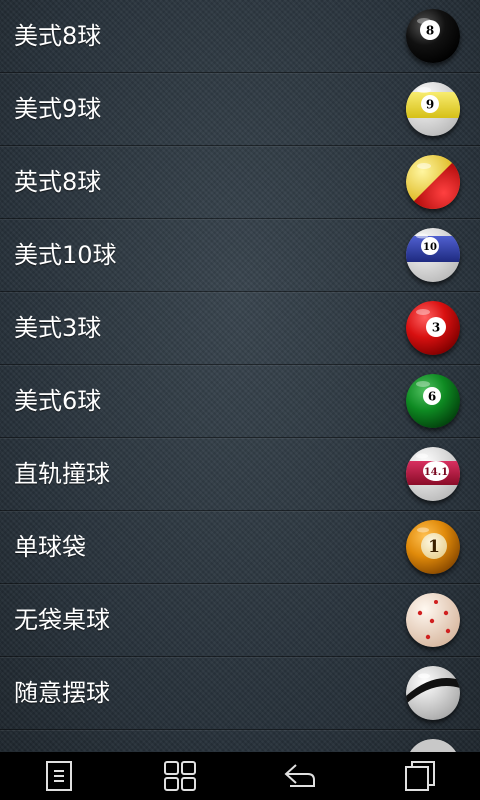 This screenshot has width=480, height=800. I want to click on eight-ball-icon: 8, so click(433, 36).